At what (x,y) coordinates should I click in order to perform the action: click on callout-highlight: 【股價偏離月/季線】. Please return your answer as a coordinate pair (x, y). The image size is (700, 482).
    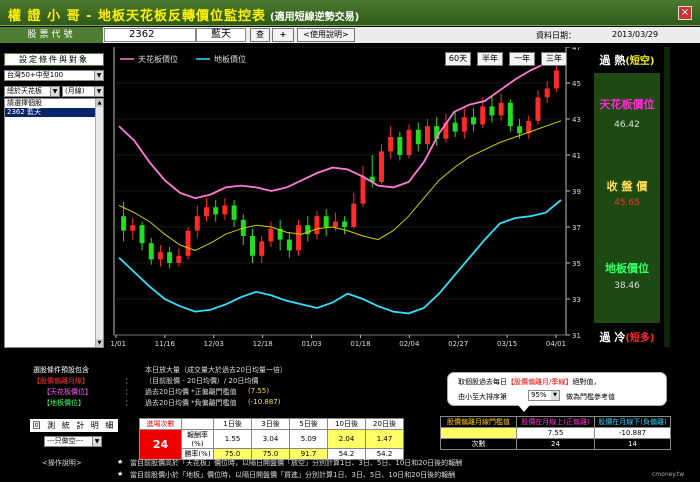
    Looking at the image, I should click on (540, 382).